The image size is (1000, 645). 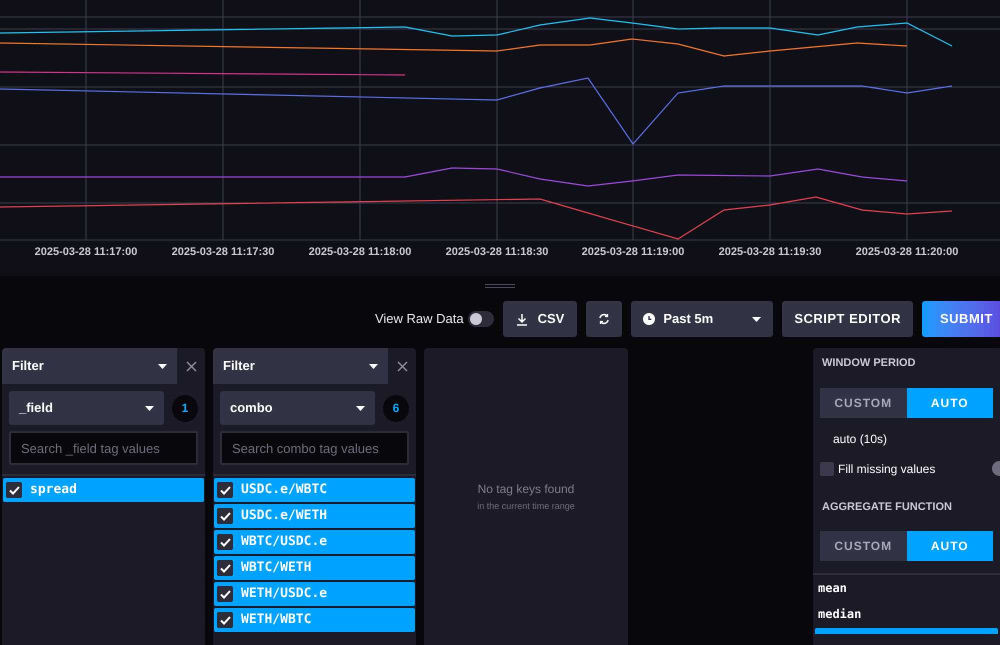 What do you see at coordinates (103, 490) in the screenshot?
I see `tag-value-item: spread` at bounding box center [103, 490].